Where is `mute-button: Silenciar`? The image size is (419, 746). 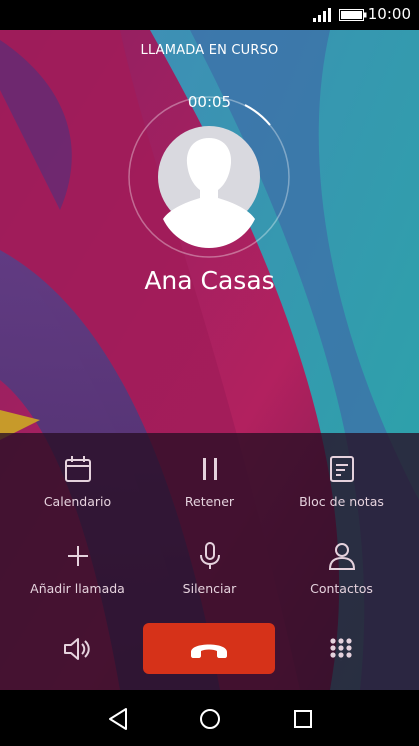
mute-button: Silenciar is located at coordinates (209, 578).